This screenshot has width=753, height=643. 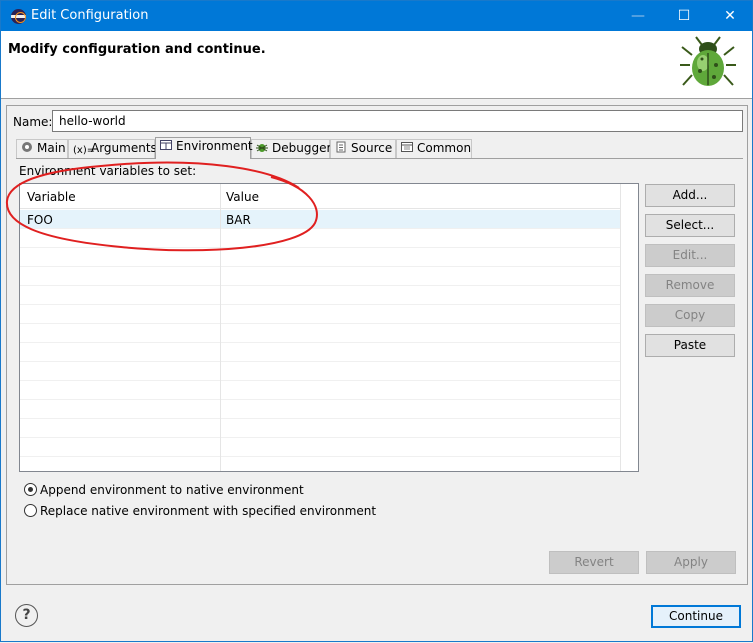 I want to click on append-radio-option: Append environment to native environment, so click(x=164, y=490).